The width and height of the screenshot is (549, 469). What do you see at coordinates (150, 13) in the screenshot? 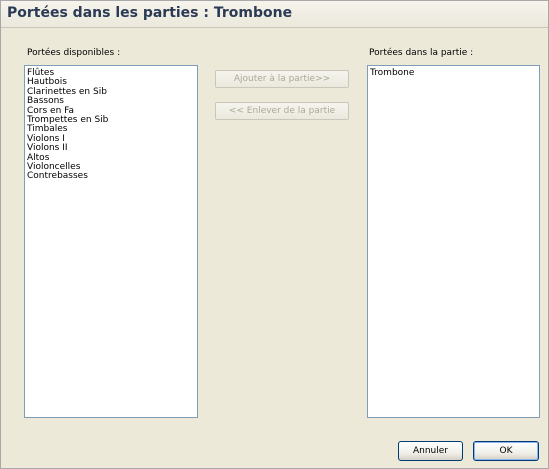
I see `dialog-title: Portées dans les parties : Trombone` at bounding box center [150, 13].